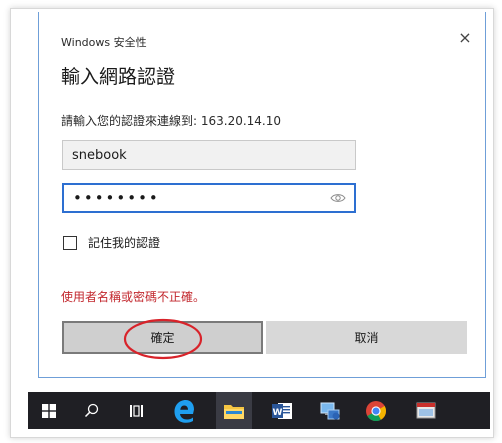  What do you see at coordinates (133, 297) in the screenshot?
I see `error-message: 使用者名稱或密碼不正確。` at bounding box center [133, 297].